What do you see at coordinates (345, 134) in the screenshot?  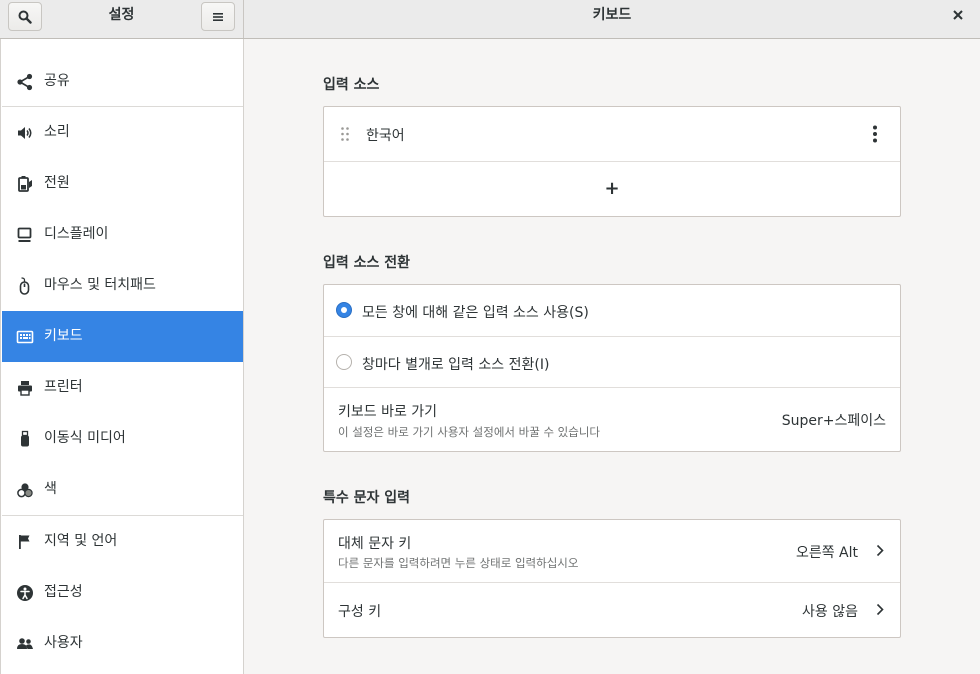 I see `drag-handle-icon` at bounding box center [345, 134].